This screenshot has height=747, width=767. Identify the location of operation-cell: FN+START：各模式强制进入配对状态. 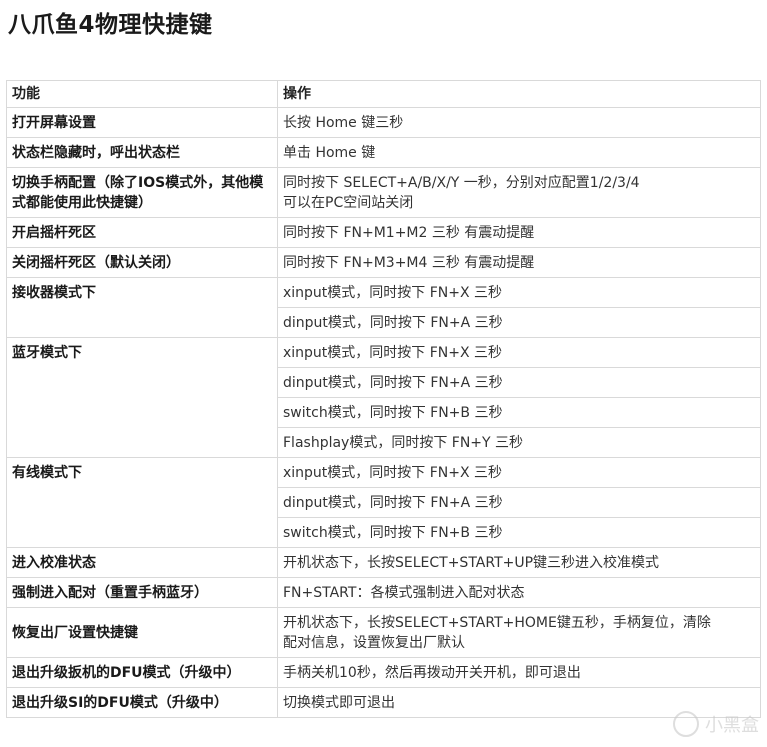
(519, 592).